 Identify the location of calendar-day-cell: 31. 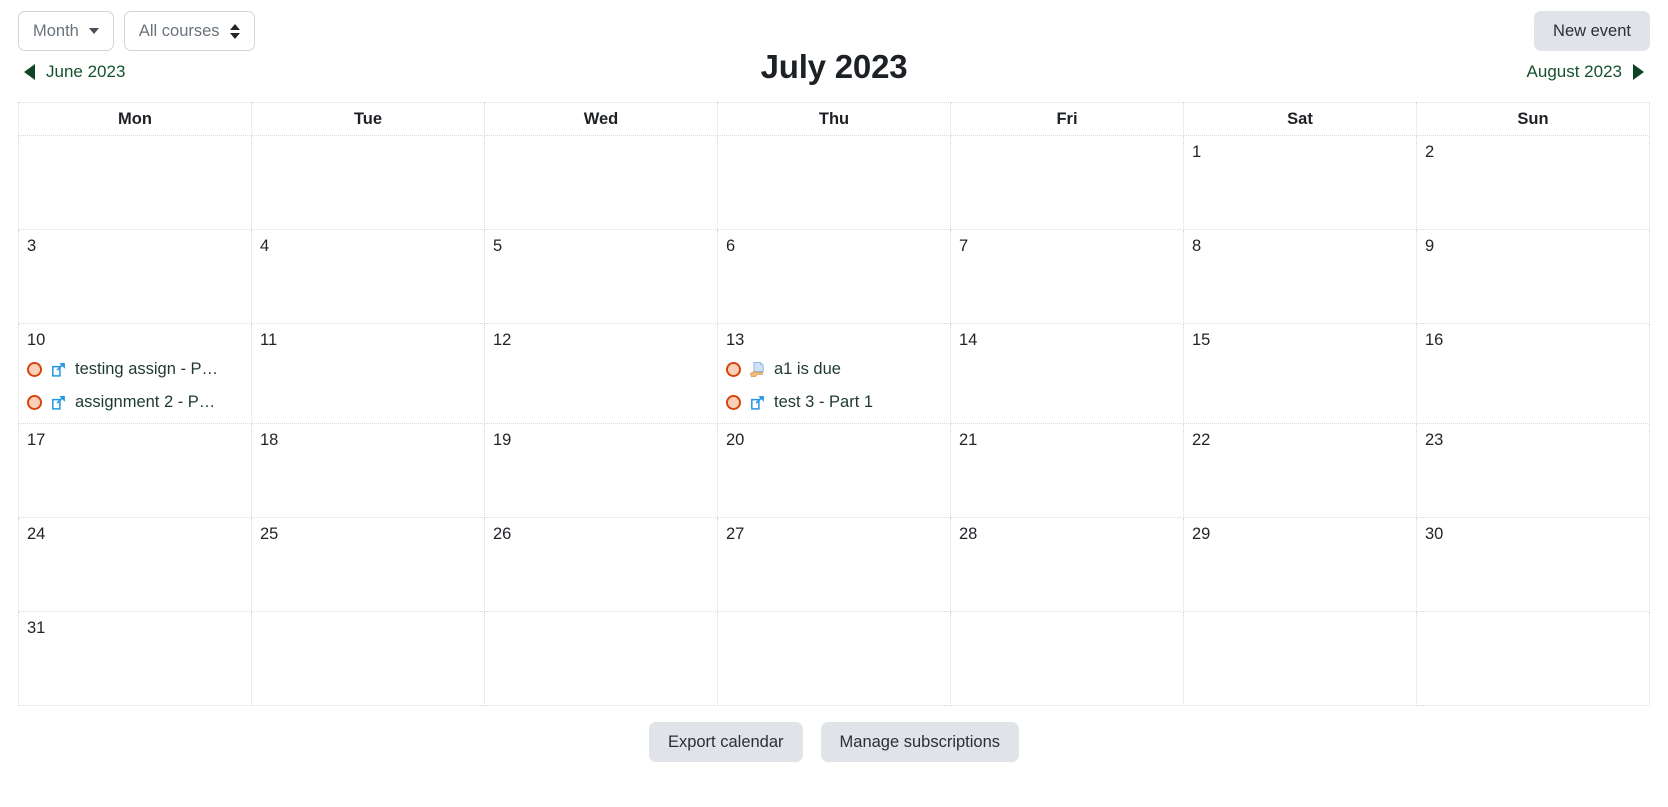
(135, 658).